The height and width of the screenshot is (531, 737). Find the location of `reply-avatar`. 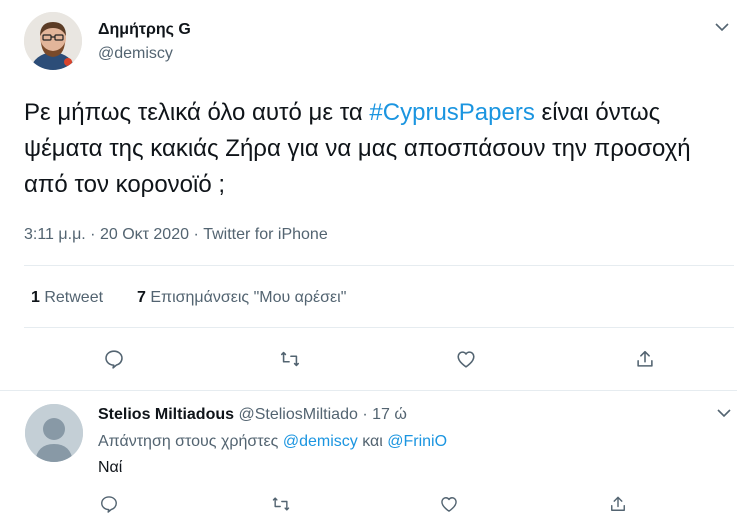

reply-avatar is located at coordinates (54, 433).